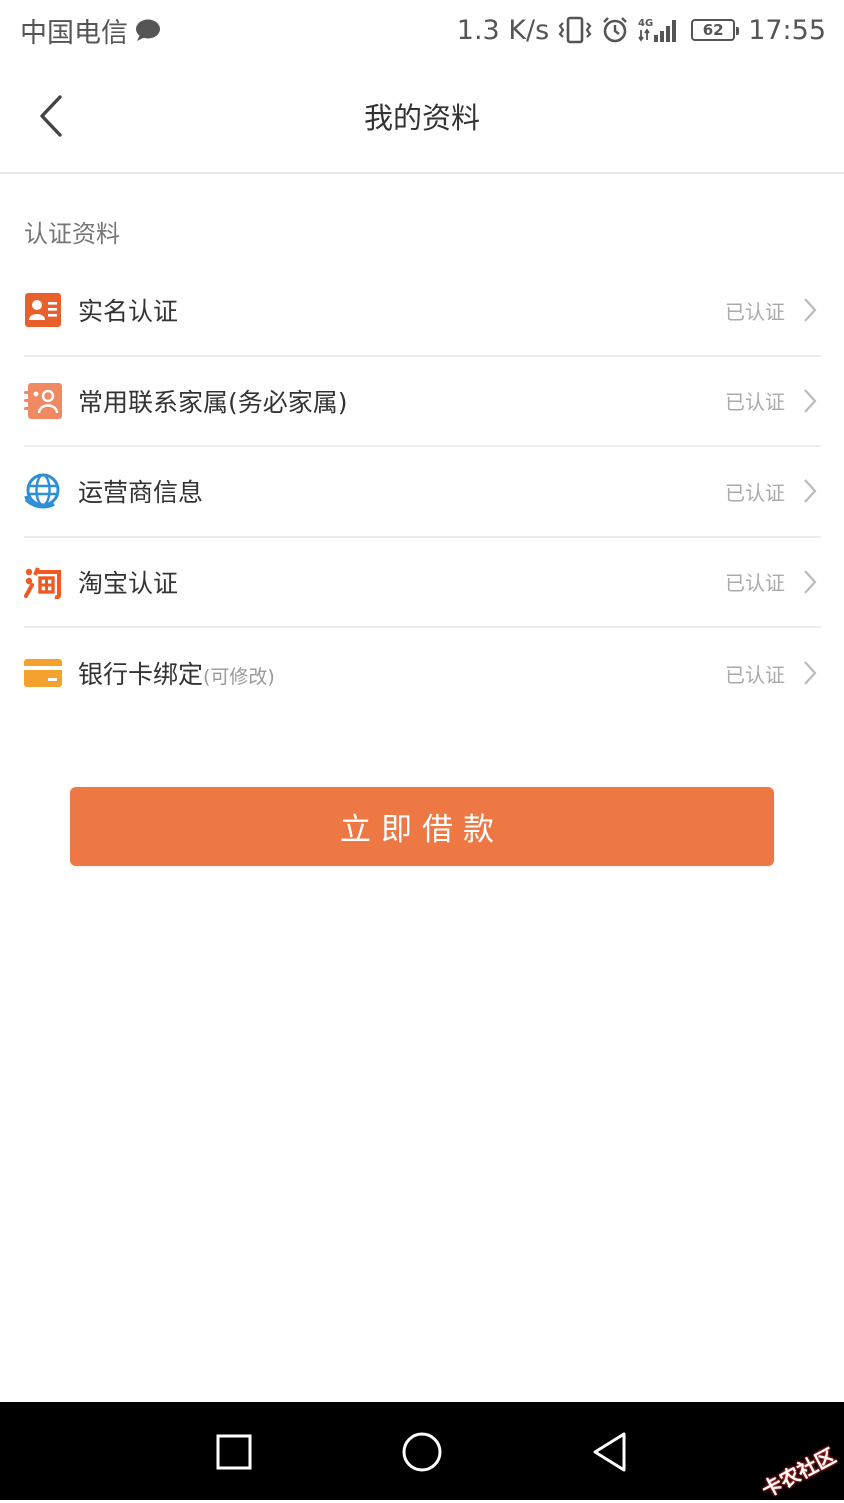 The width and height of the screenshot is (844, 1503). What do you see at coordinates (74, 33) in the screenshot?
I see `carrier-name: 中国电信` at bounding box center [74, 33].